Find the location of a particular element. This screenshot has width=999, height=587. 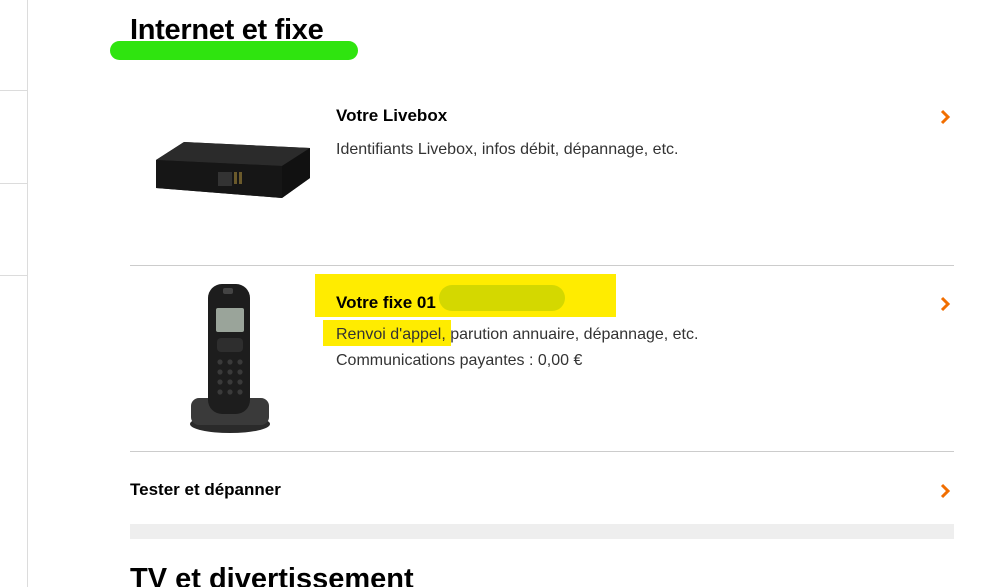

call-forwarding-text: Renvoi d'appel, is located at coordinates (391, 334).